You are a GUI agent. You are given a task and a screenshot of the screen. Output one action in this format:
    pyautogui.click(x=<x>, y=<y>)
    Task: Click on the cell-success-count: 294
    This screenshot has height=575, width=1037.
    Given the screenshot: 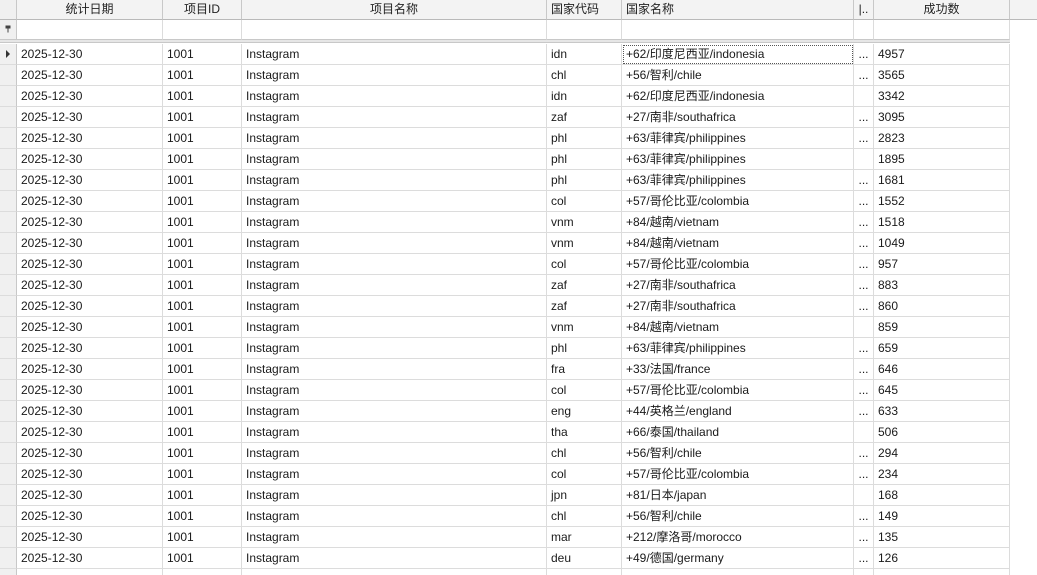 What is the action you would take?
    pyautogui.click(x=942, y=453)
    